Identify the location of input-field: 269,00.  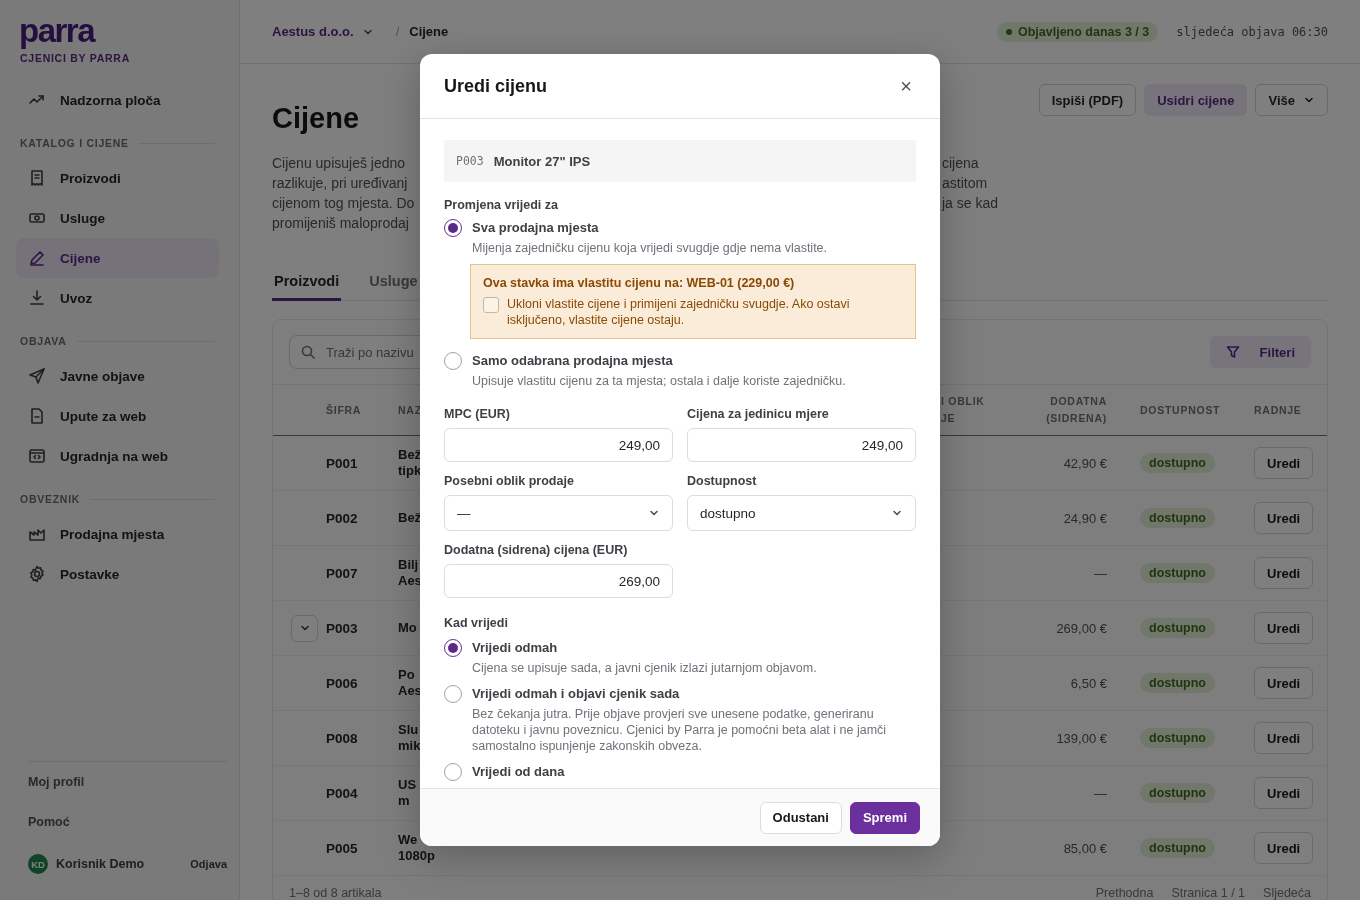
(558, 581).